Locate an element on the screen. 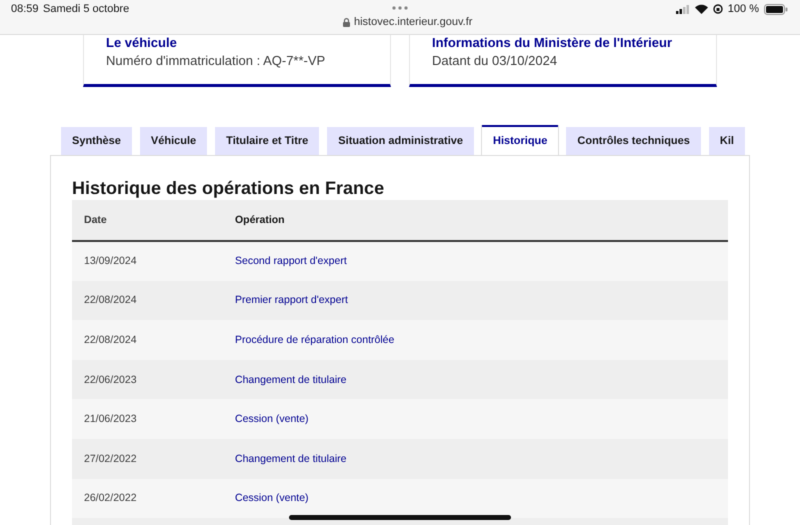 The height and width of the screenshot is (525, 800). column-header: Date is located at coordinates (153, 220).